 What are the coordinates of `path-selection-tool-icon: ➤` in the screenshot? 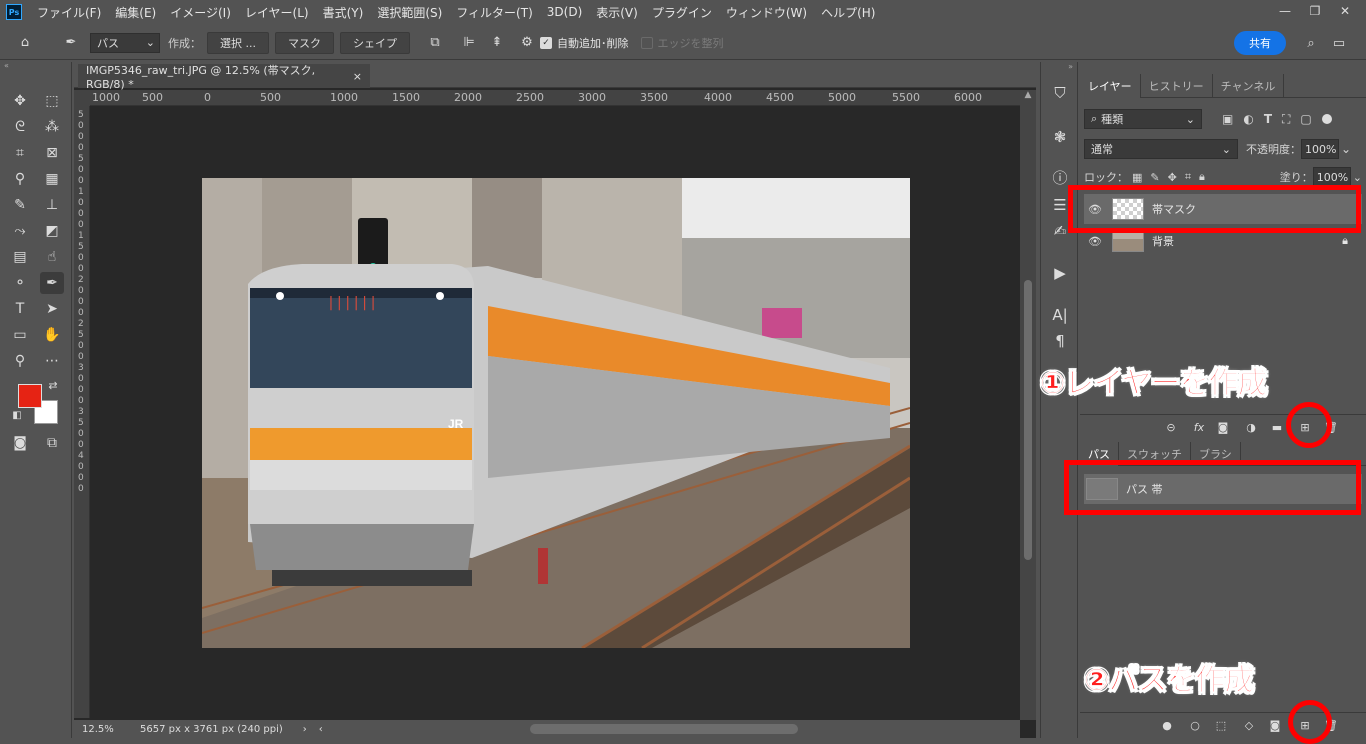 It's located at (52, 309).